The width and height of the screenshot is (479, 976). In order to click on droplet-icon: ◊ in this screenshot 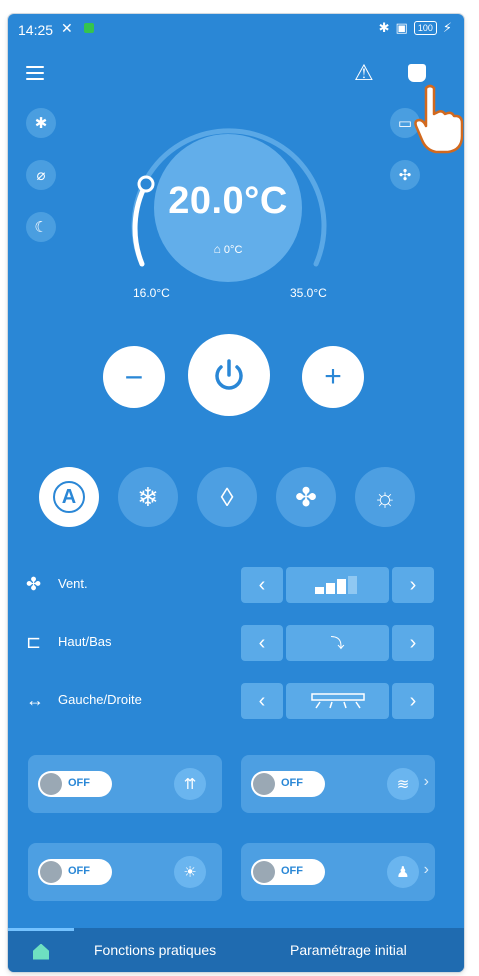, I will do `click(227, 496)`.